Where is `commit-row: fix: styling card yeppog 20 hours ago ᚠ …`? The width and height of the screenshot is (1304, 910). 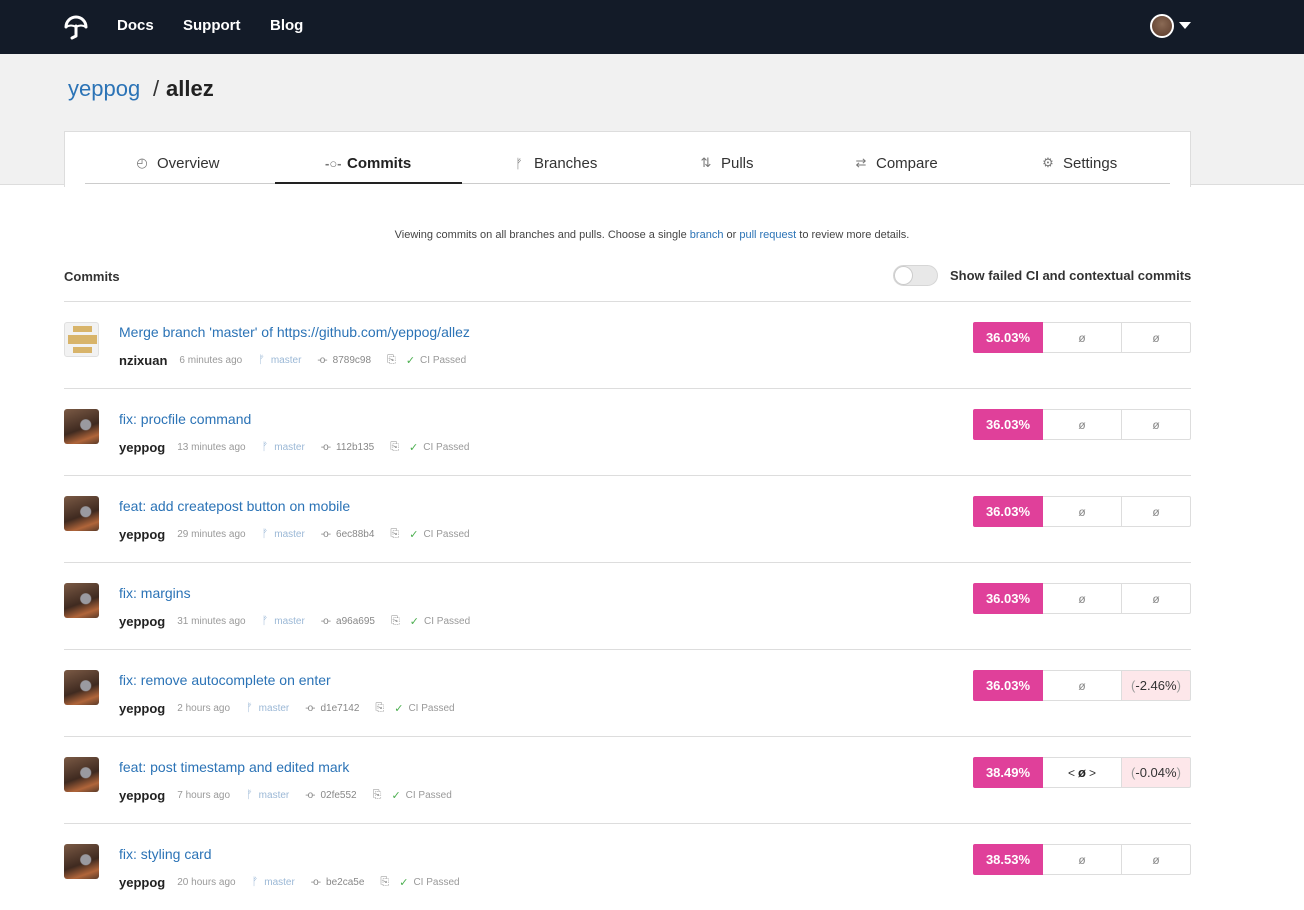 commit-row: fix: styling card yeppog 20 hours ago ᚠ … is located at coordinates (627, 867).